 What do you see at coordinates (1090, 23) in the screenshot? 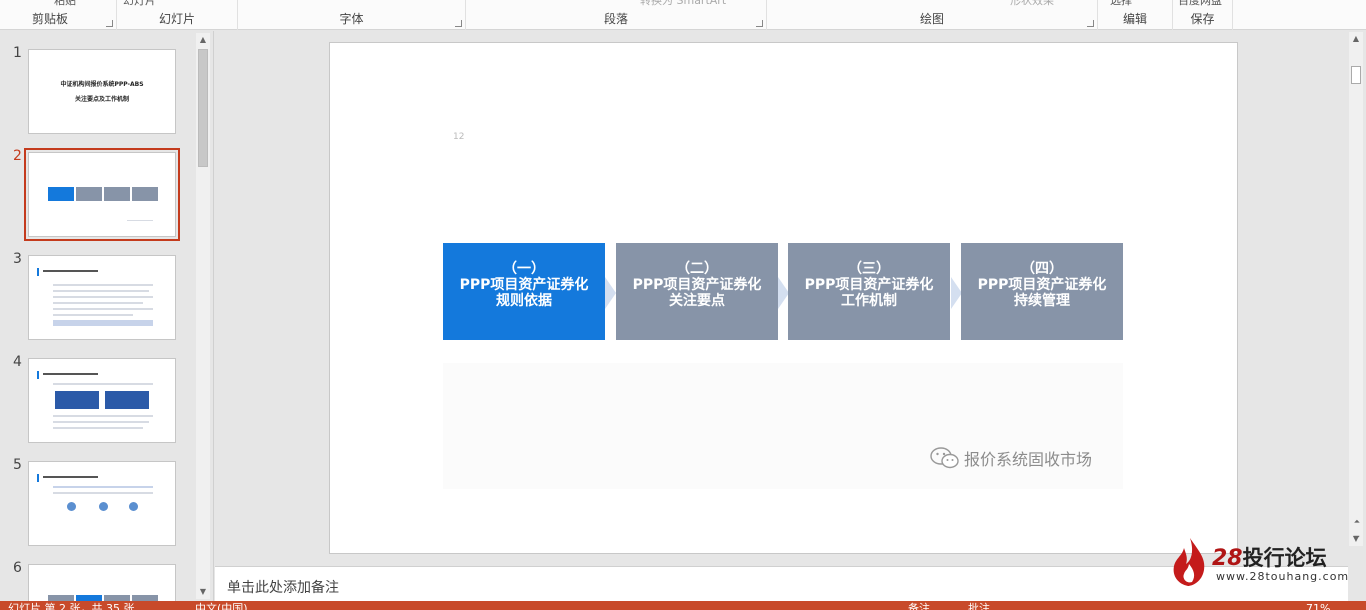
I see `drawing-launcher-icon` at bounding box center [1090, 23].